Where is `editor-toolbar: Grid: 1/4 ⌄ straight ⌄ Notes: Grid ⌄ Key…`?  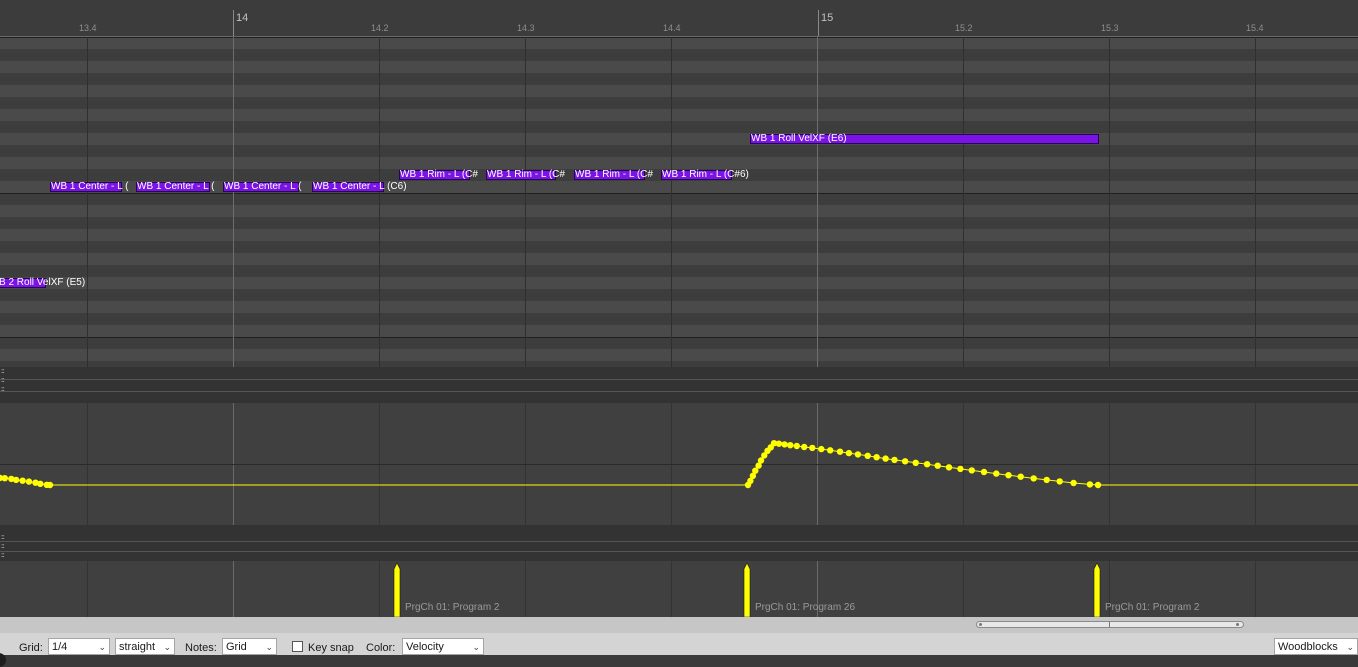
editor-toolbar: Grid: 1/4 ⌄ straight ⌄ Notes: Grid ⌄ Key… is located at coordinates (679, 650).